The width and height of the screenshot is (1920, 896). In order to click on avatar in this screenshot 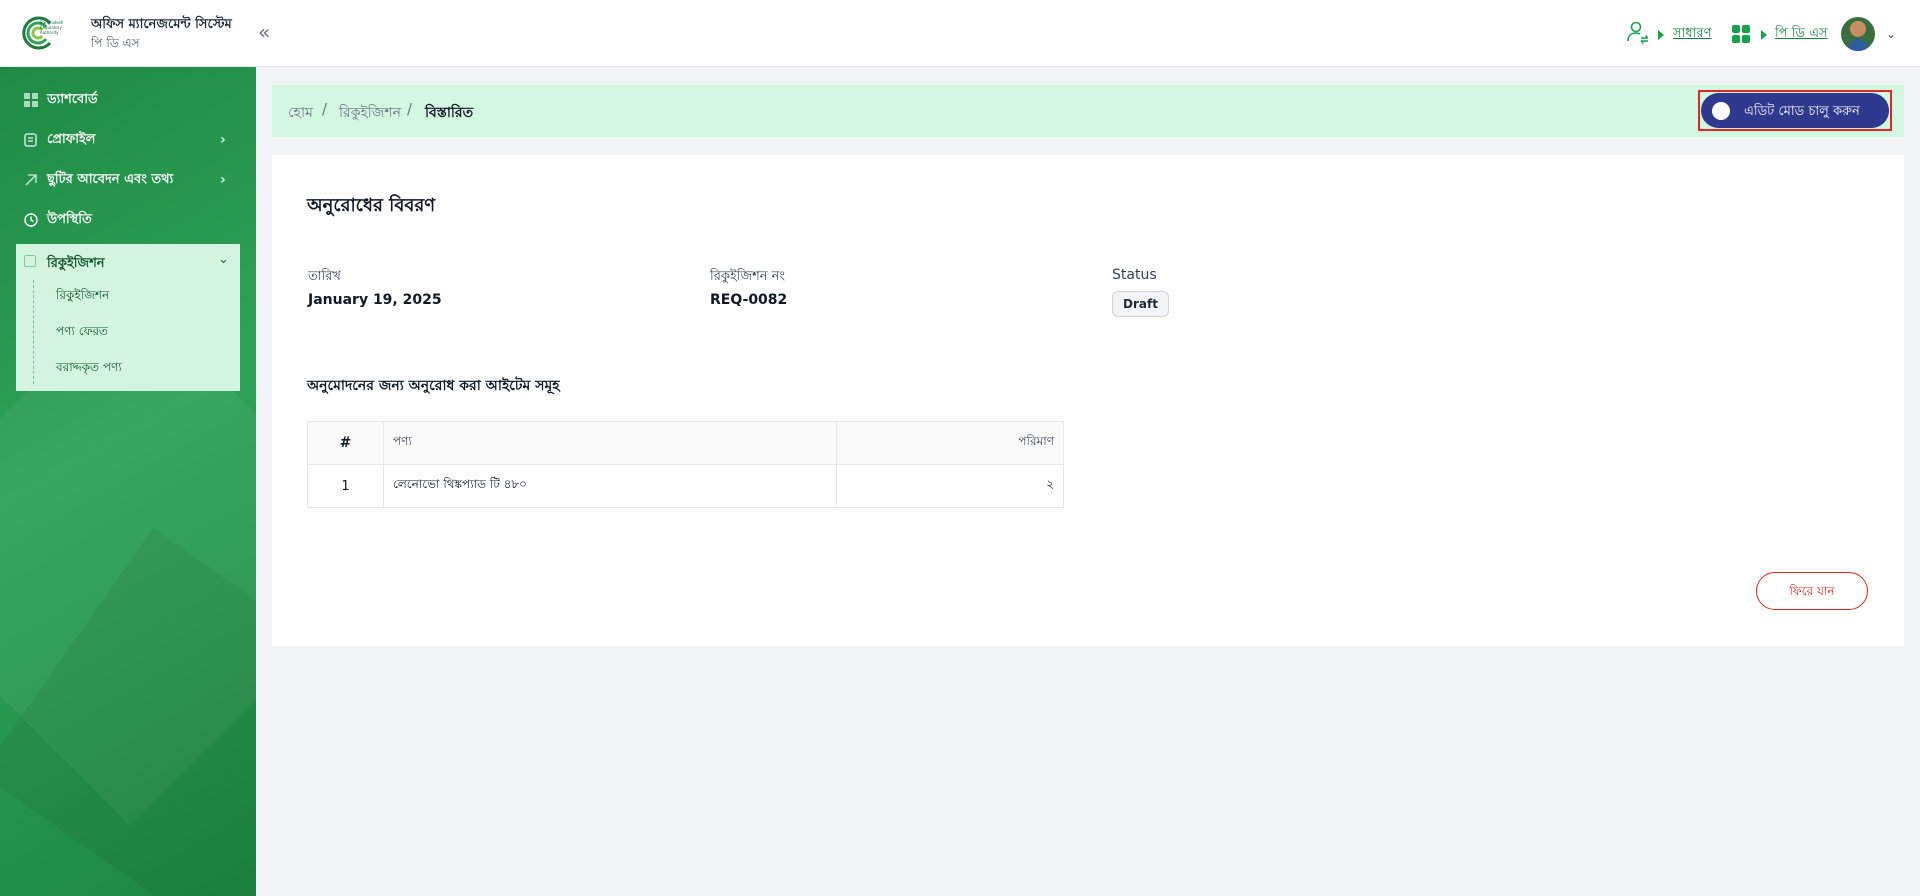, I will do `click(1858, 34)`.